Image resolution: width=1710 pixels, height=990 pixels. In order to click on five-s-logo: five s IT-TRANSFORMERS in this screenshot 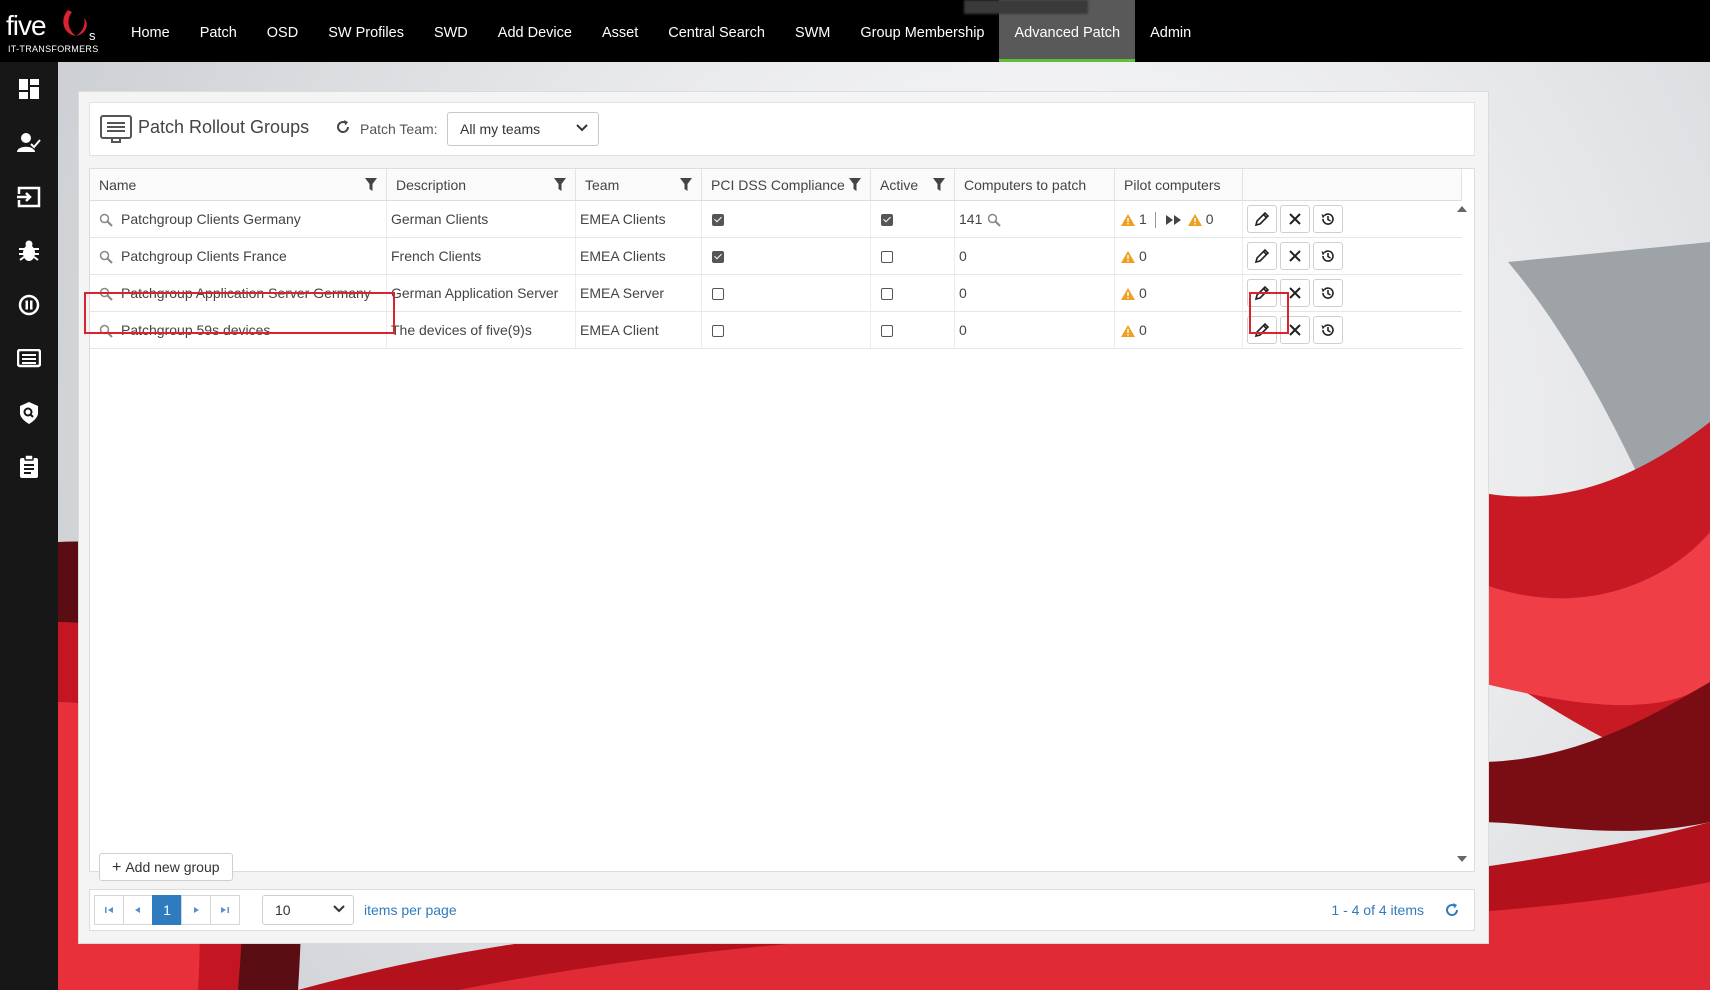, I will do `click(54, 31)`.